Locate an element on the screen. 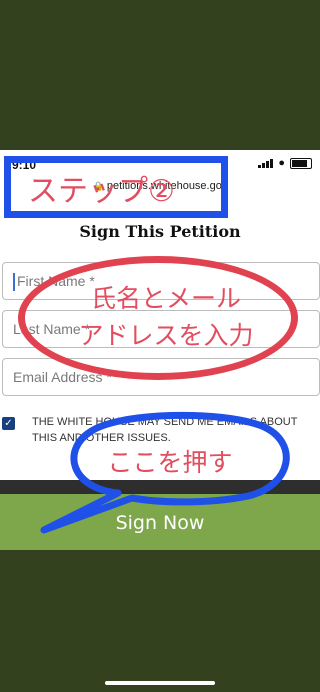 The width and height of the screenshot is (320, 692). sign-now-button: Sign Now is located at coordinates (160, 522).